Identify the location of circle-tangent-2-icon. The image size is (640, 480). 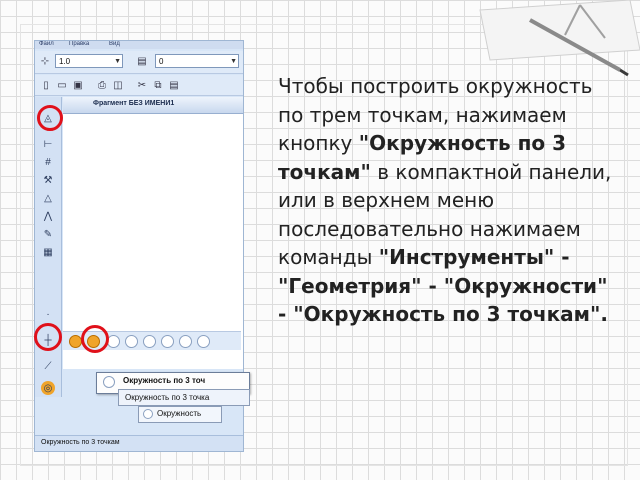
(149, 341).